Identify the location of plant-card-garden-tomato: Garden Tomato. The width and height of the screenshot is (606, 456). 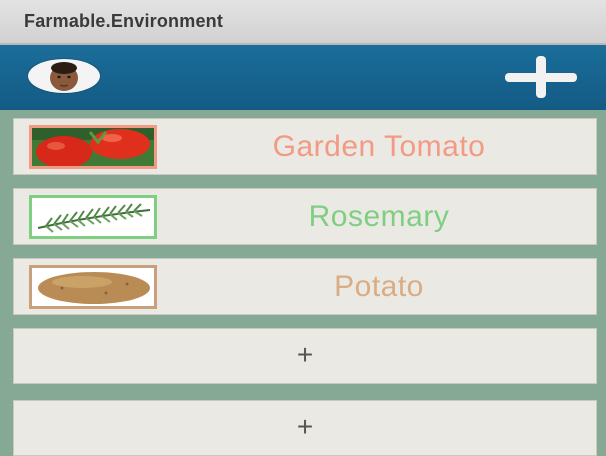
(305, 146).